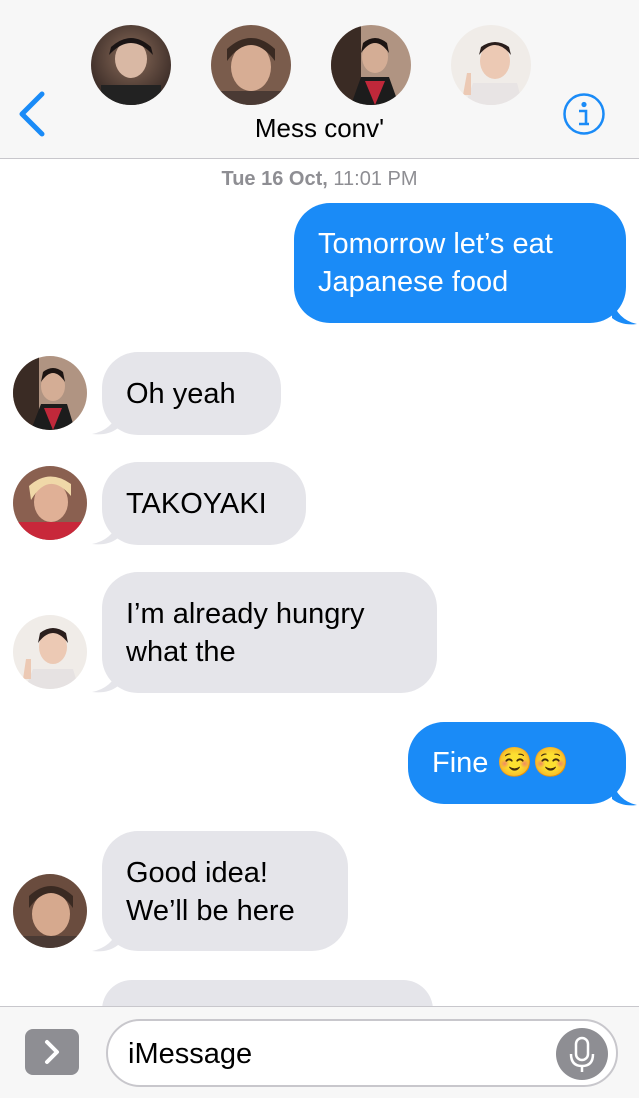 The image size is (639, 1098). I want to click on incoming-message-bubble: Oh yeah, so click(191, 393).